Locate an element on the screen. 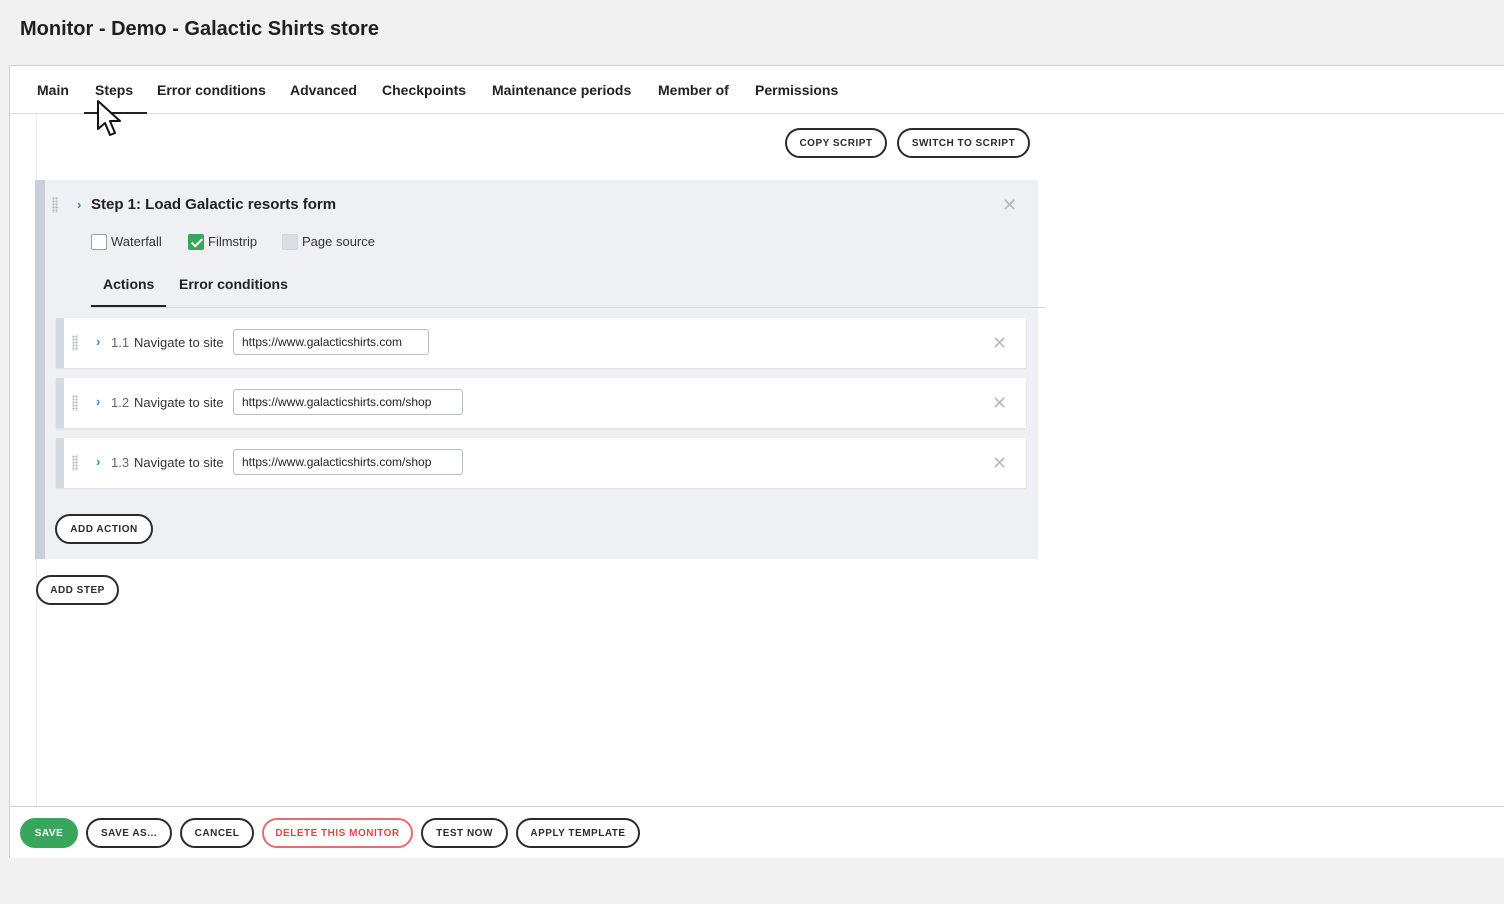 The image size is (1504, 904). cancel-button: CANCEL is located at coordinates (217, 833).